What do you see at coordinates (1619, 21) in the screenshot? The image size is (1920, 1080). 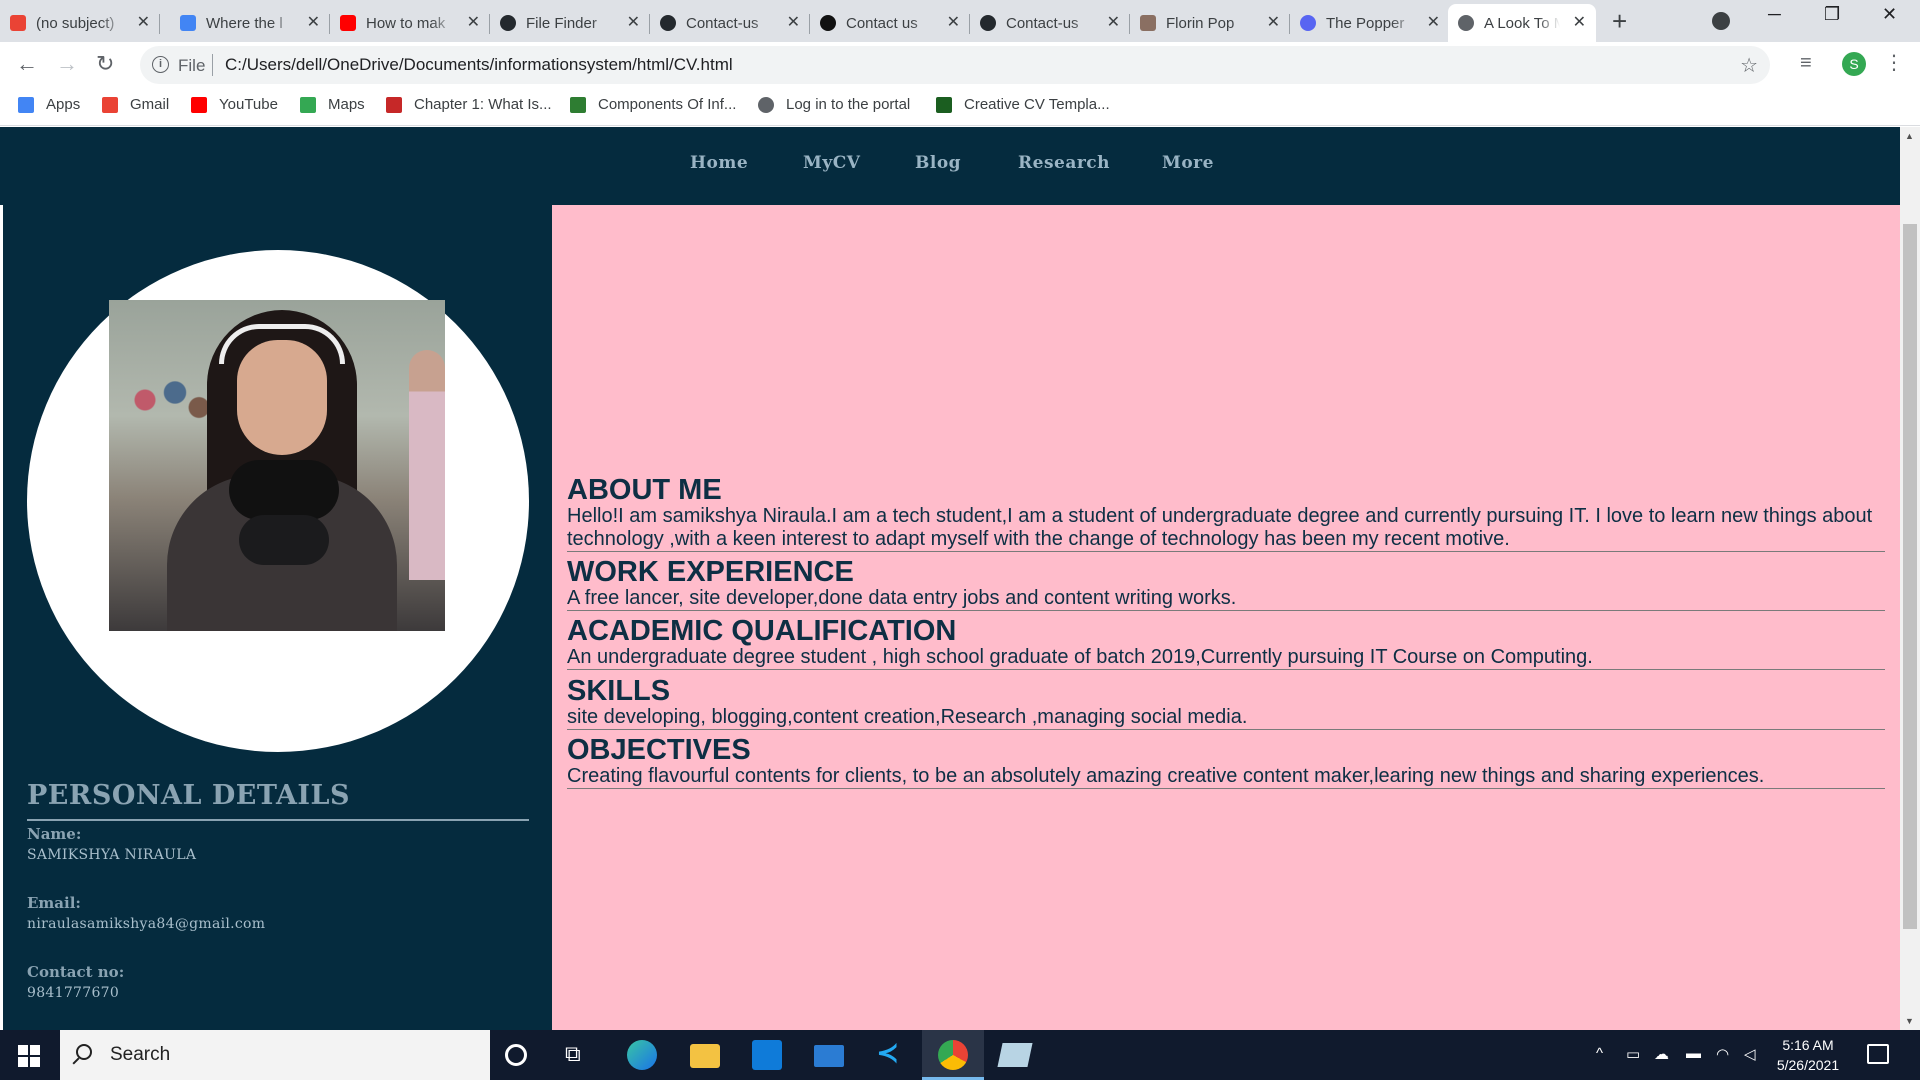 I see `new-tab-icon: +` at bounding box center [1619, 21].